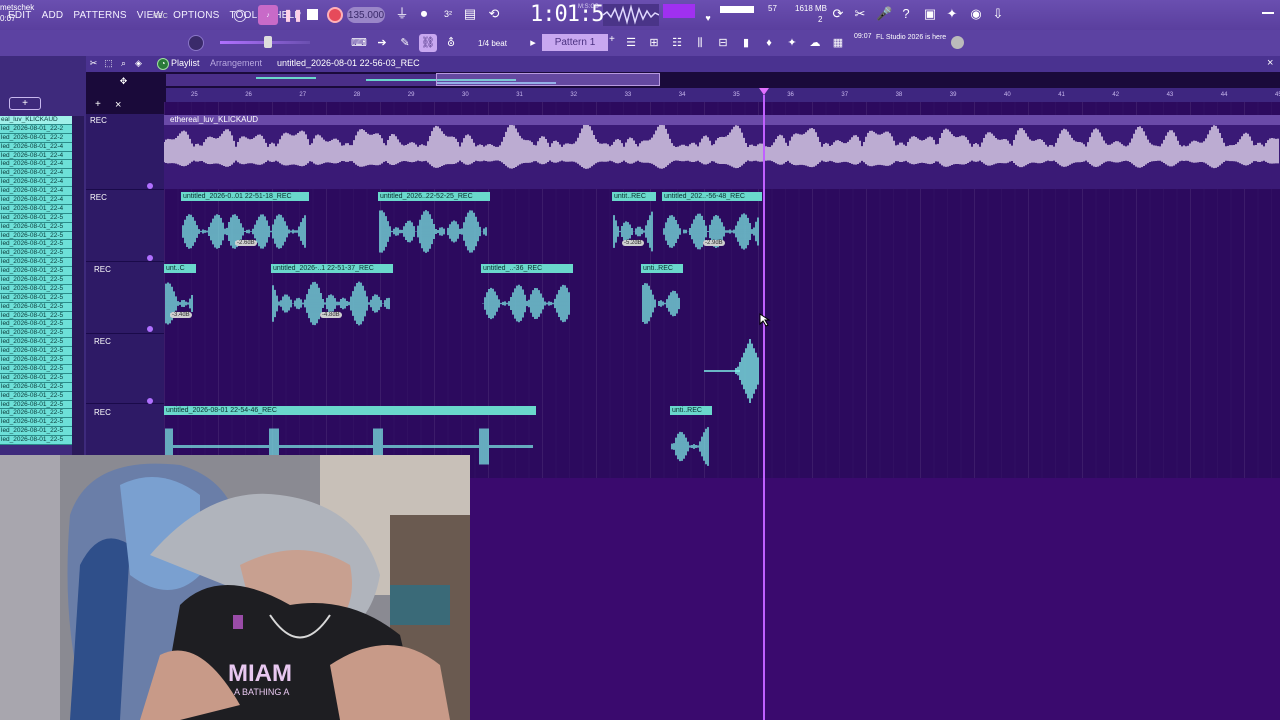 This screenshot has width=1280, height=720. Describe the element at coordinates (335, 15) in the screenshot. I see `record-button` at that location.